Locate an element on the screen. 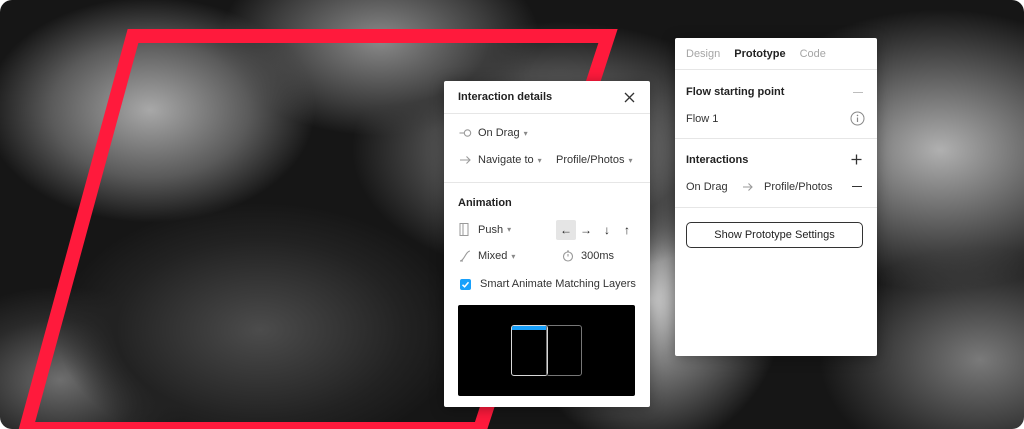  easing-curve-icon is located at coordinates (465, 256).